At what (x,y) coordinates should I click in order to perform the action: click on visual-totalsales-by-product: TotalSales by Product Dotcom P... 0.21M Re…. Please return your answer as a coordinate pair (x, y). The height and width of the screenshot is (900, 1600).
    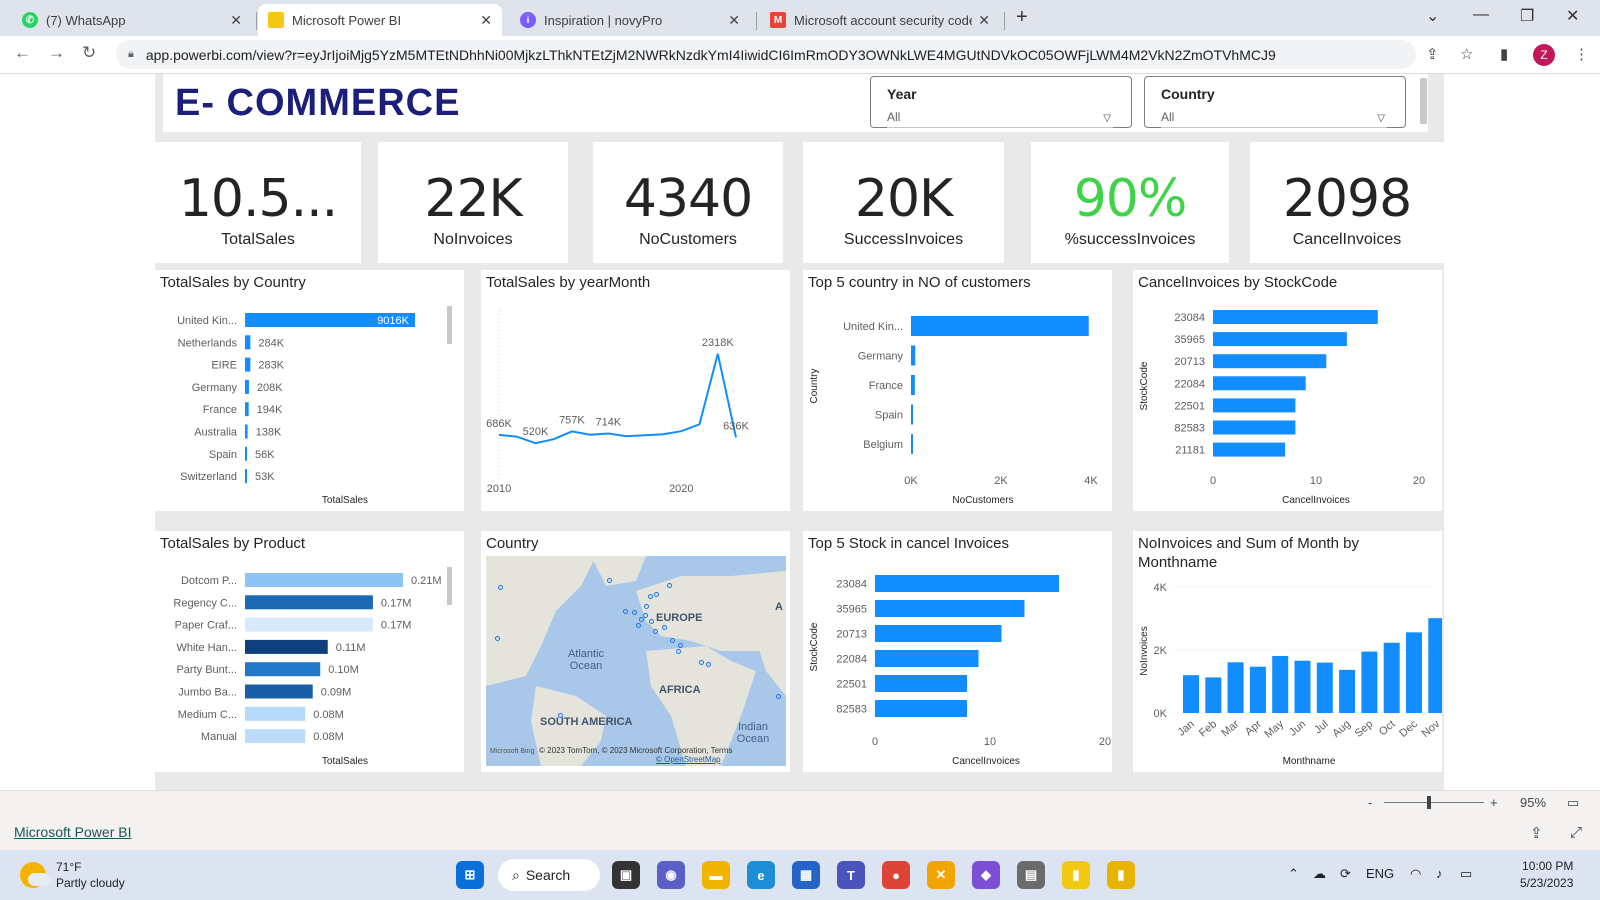
    Looking at the image, I should click on (309, 651).